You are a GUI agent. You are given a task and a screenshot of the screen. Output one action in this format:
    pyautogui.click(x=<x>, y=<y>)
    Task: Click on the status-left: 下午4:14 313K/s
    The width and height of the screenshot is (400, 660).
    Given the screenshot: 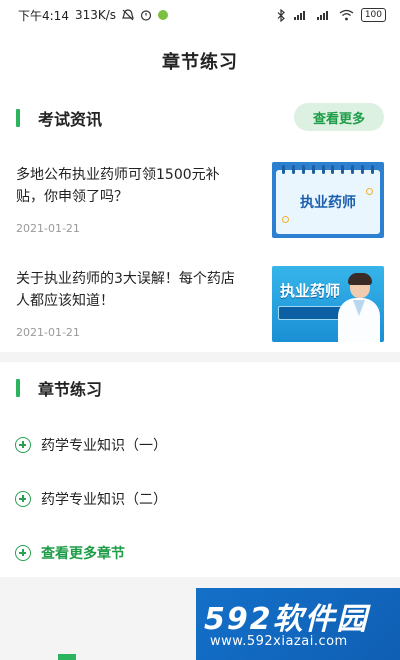 What is the action you would take?
    pyautogui.click(x=93, y=15)
    